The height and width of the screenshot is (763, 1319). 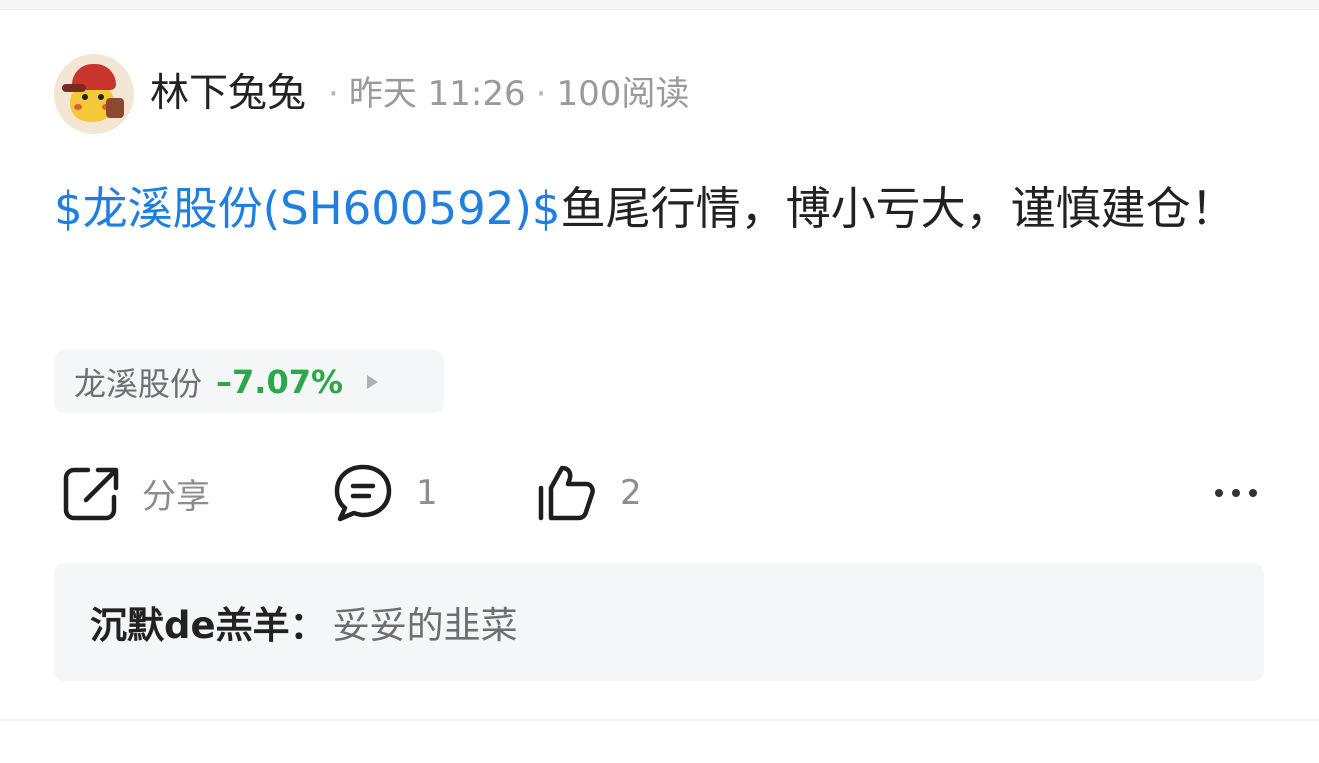 I want to click on post-content: $龙溪股份(SH600592)$鱼尾行情，博小亏大，谨慎建仓！, so click(x=654, y=209).